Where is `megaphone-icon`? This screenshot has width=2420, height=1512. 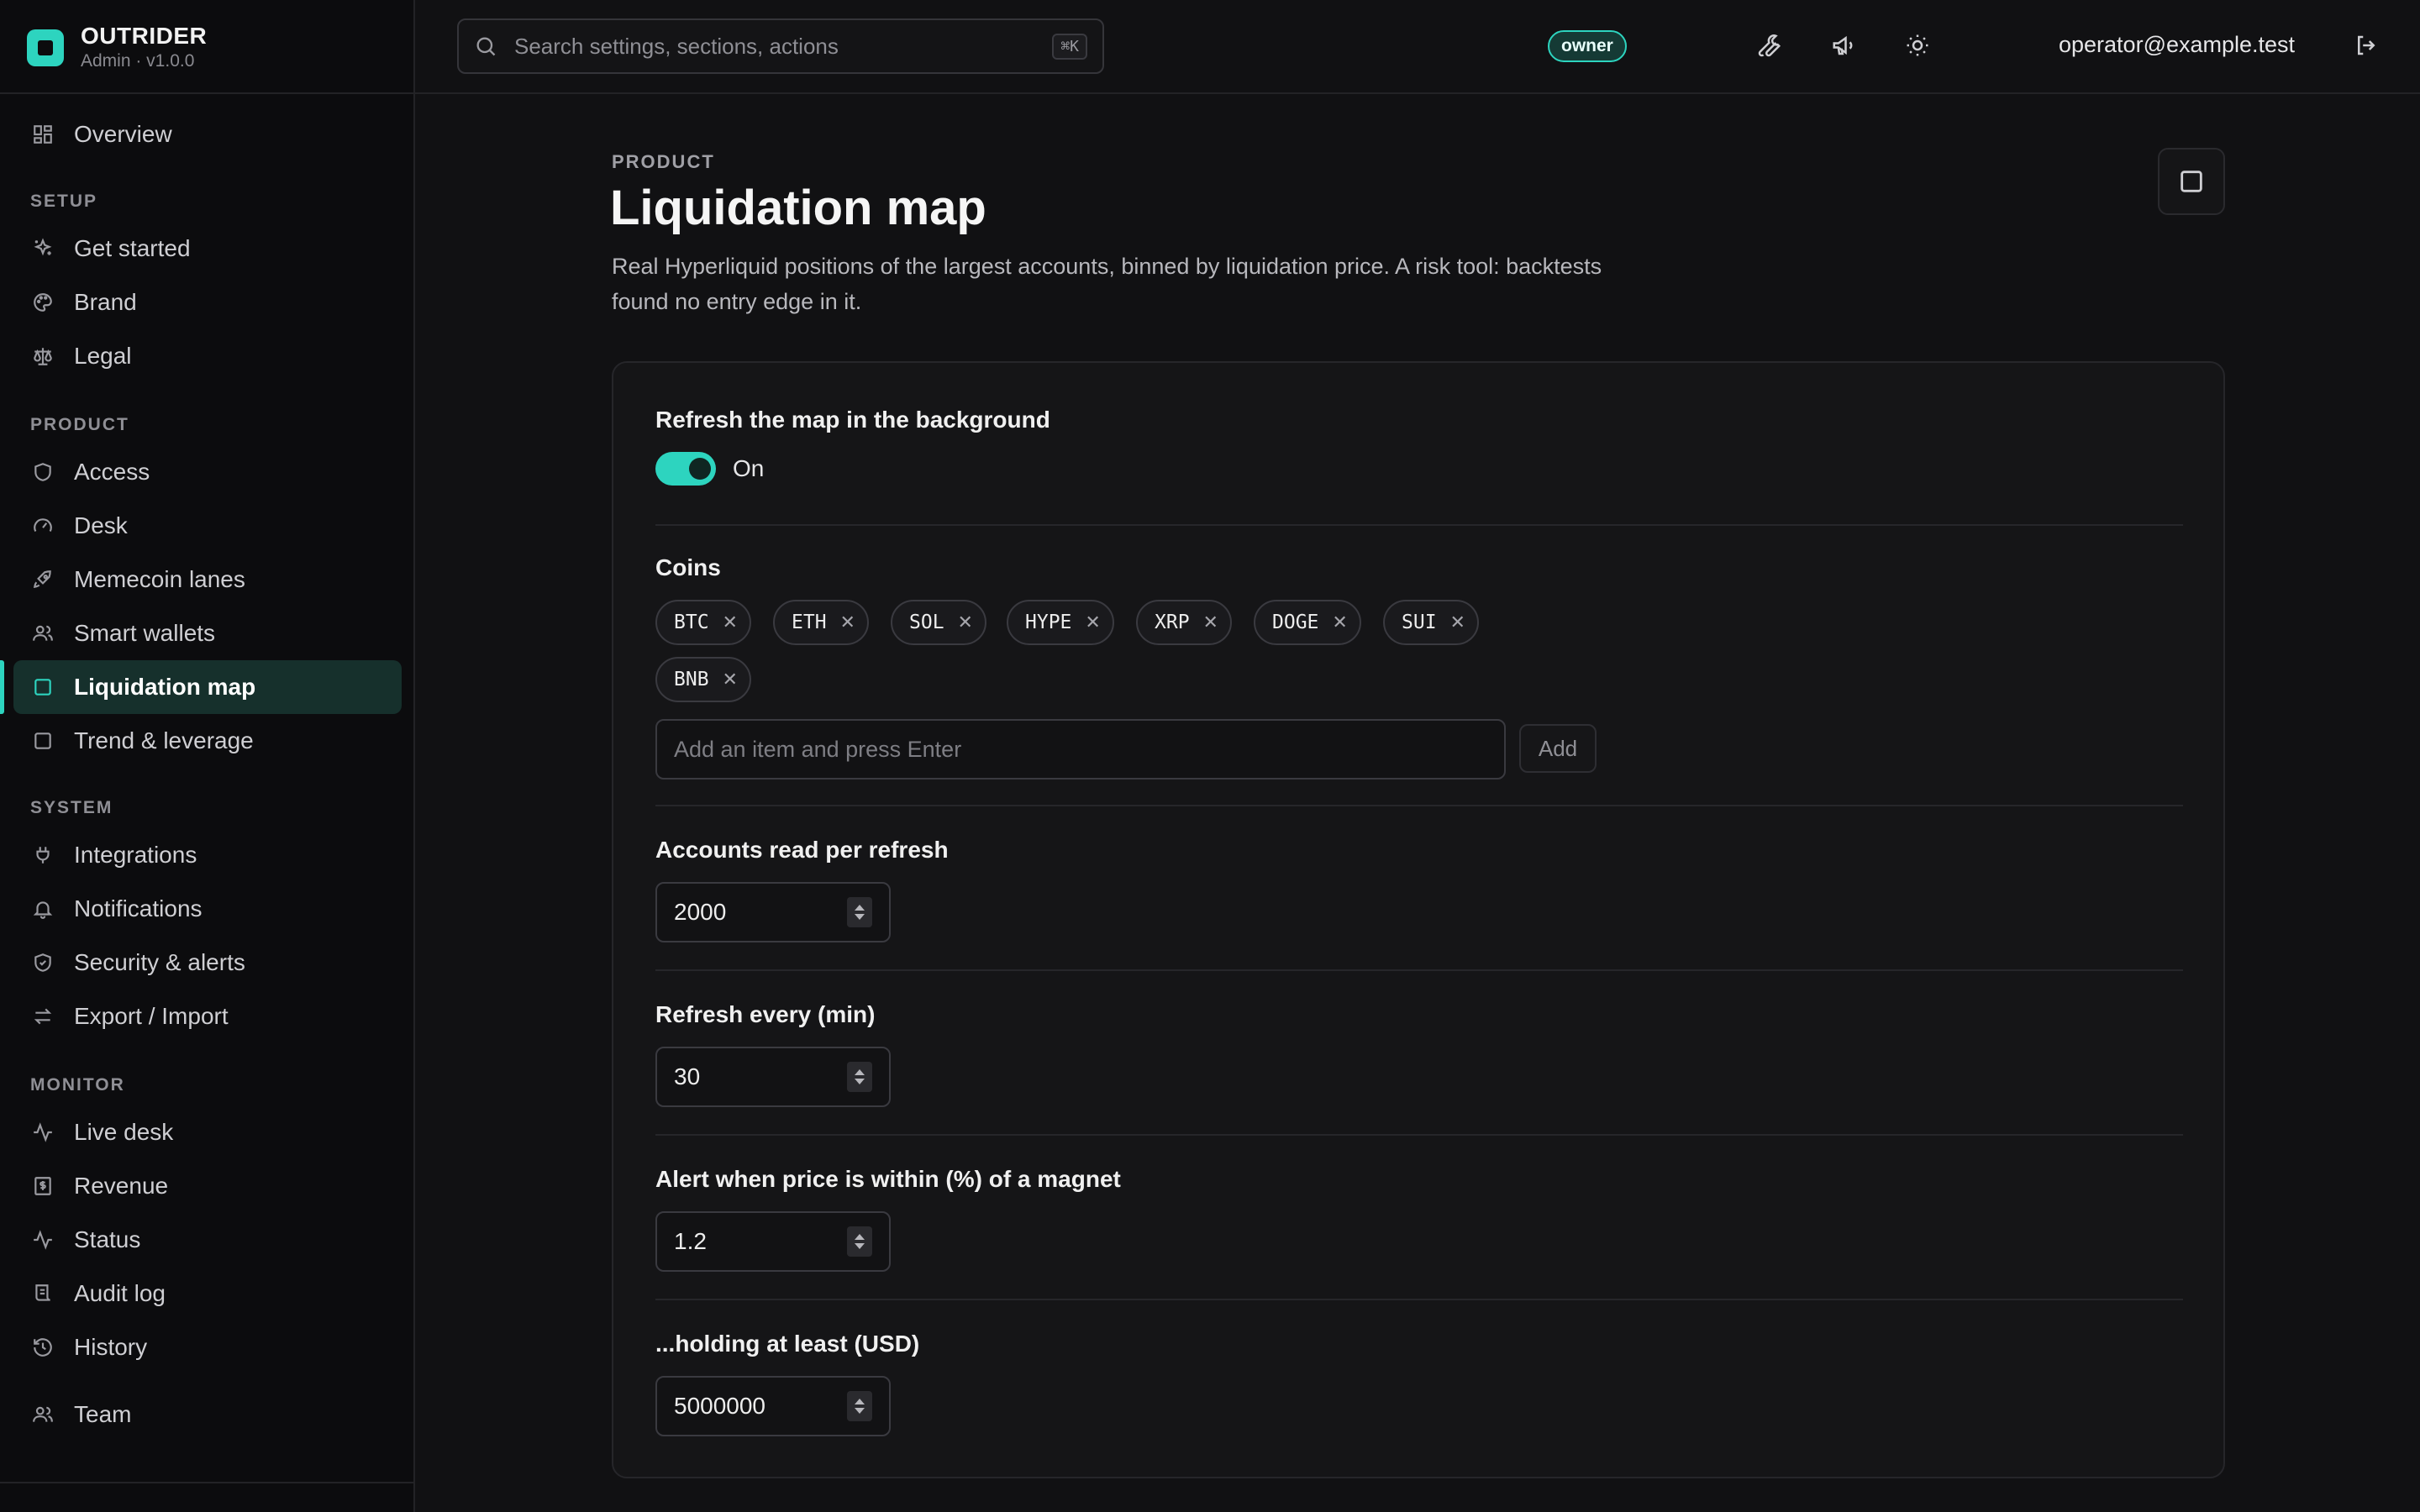
megaphone-icon is located at coordinates (1844, 45).